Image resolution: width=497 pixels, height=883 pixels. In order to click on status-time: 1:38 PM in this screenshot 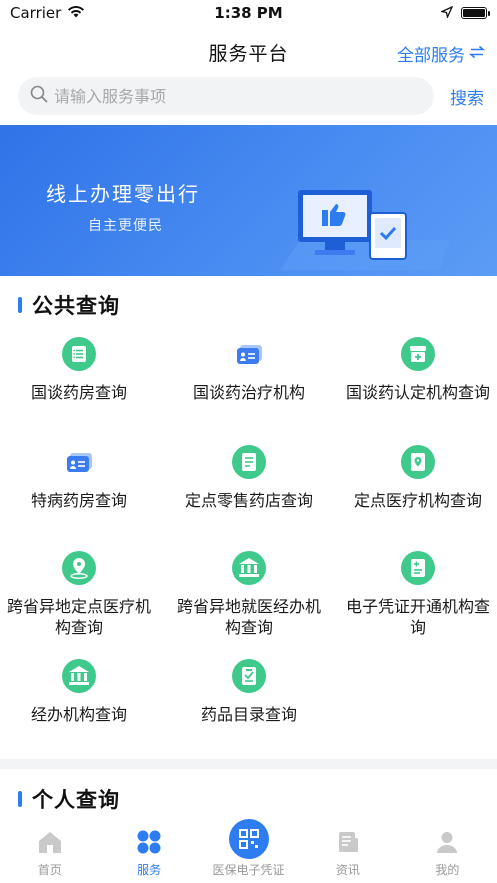, I will do `click(248, 13)`.